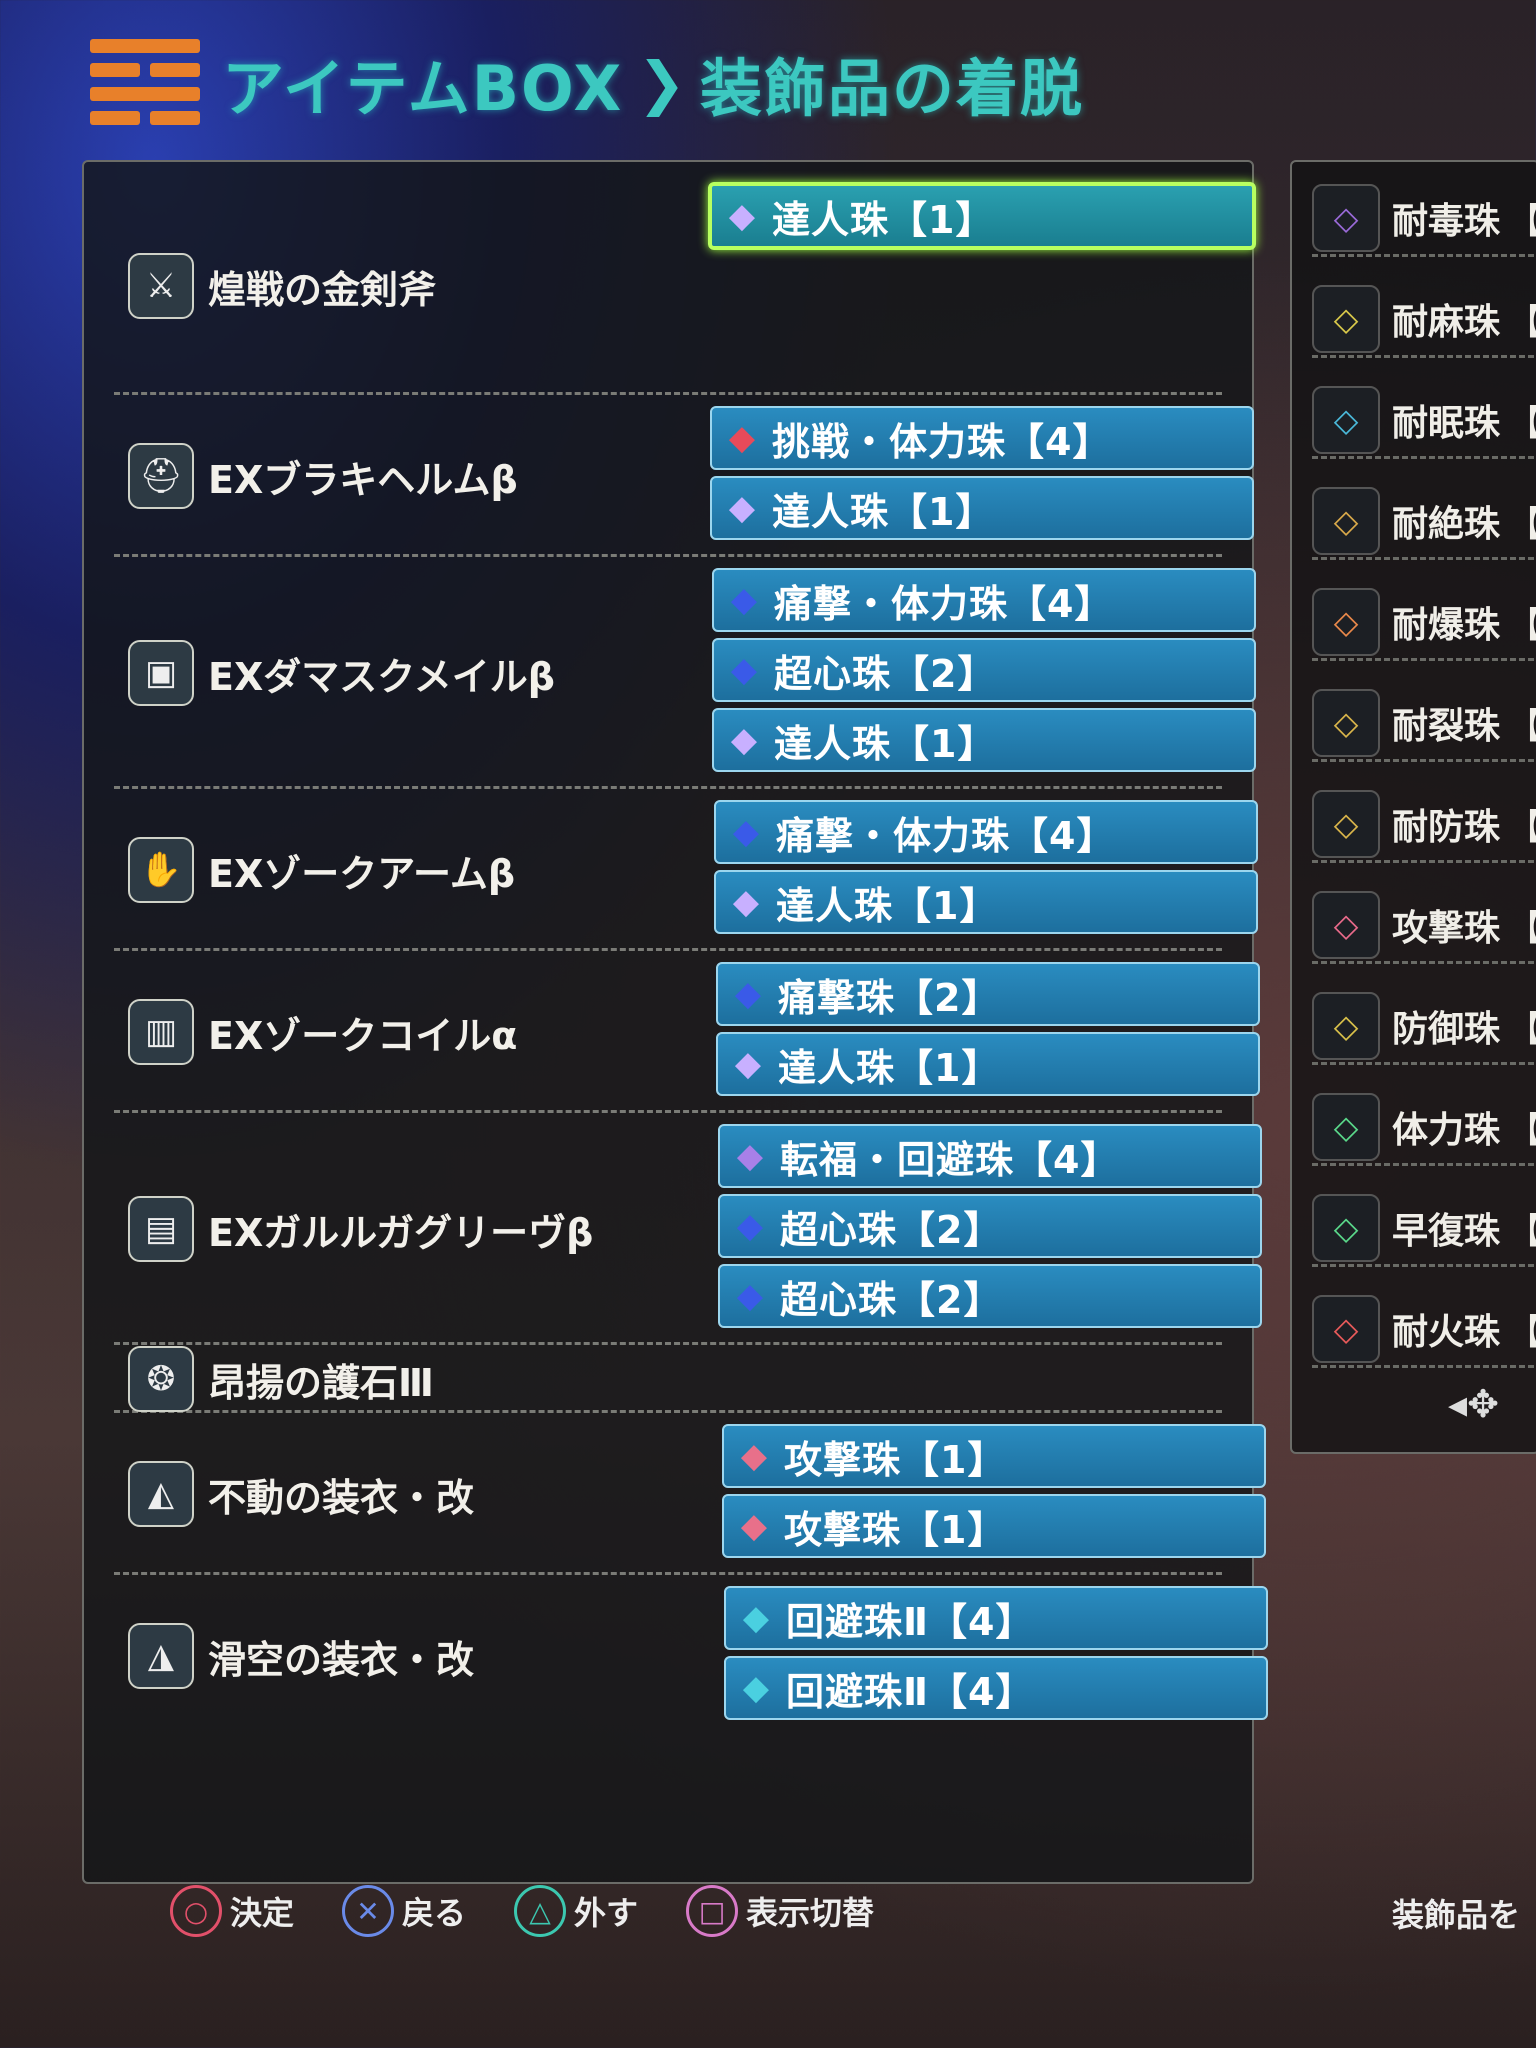 The height and width of the screenshot is (2048, 1536). Describe the element at coordinates (398, 286) in the screenshot. I see `equipment-slot: ⚔ 煌戦の金剣斧` at that location.